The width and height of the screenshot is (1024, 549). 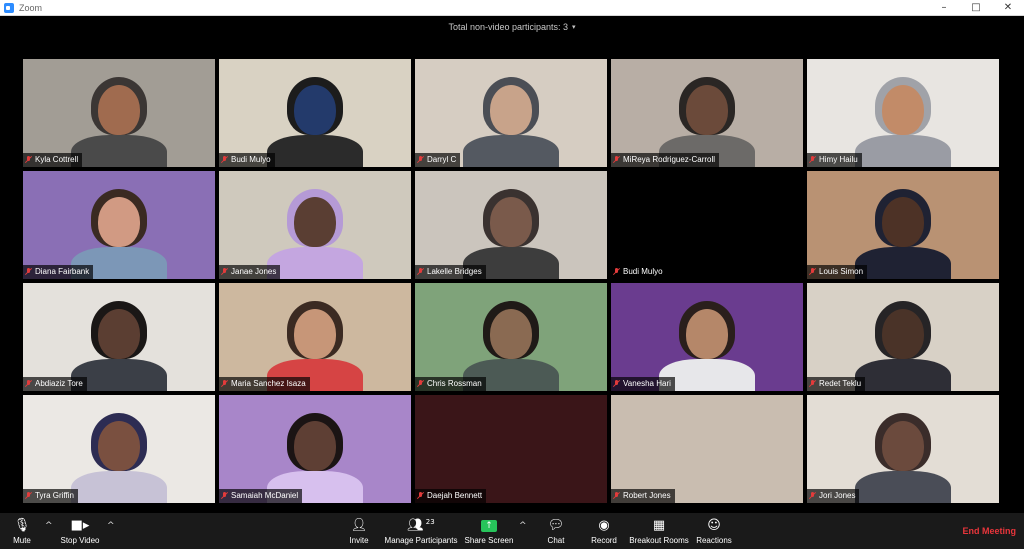 What do you see at coordinates (264, 384) in the screenshot?
I see `participant-nameplate: Maria Sanchez Isaza` at bounding box center [264, 384].